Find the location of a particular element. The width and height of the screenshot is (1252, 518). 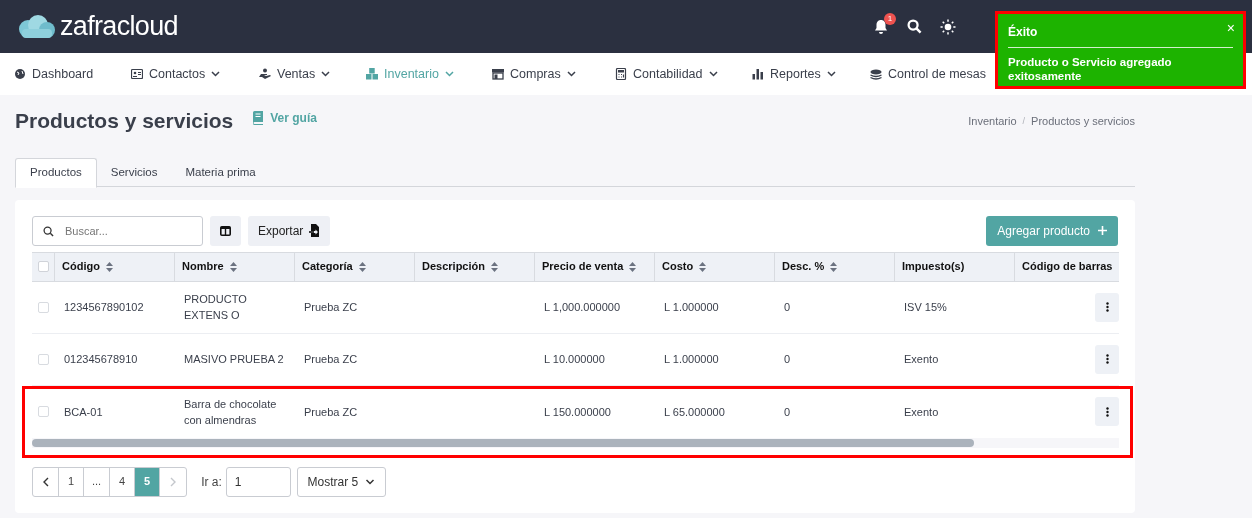

toast-title: Éxito is located at coordinates (1023, 32).